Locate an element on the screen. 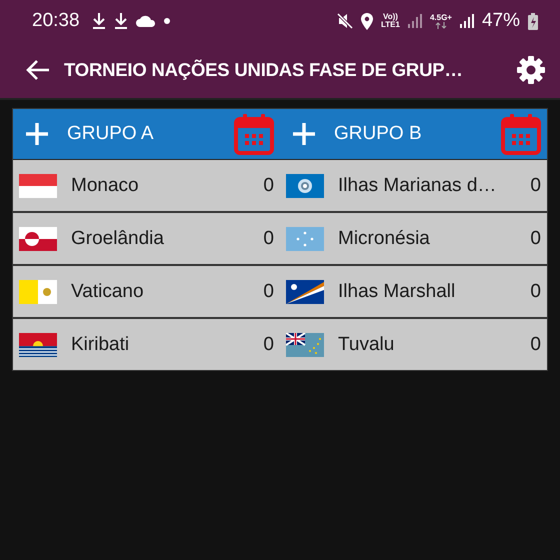  team-row: Tuvalu 0 is located at coordinates (413, 344).